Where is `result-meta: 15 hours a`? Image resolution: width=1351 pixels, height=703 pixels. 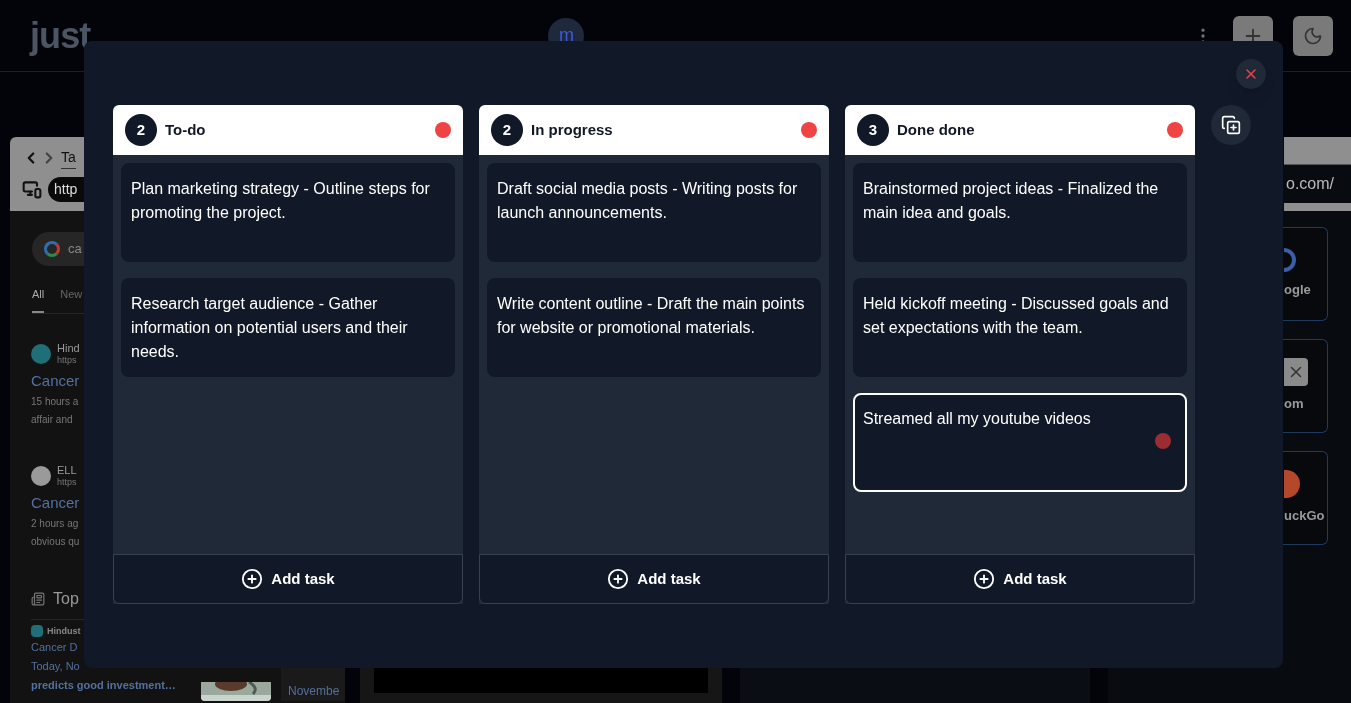 result-meta: 15 hours a is located at coordinates (55, 402).